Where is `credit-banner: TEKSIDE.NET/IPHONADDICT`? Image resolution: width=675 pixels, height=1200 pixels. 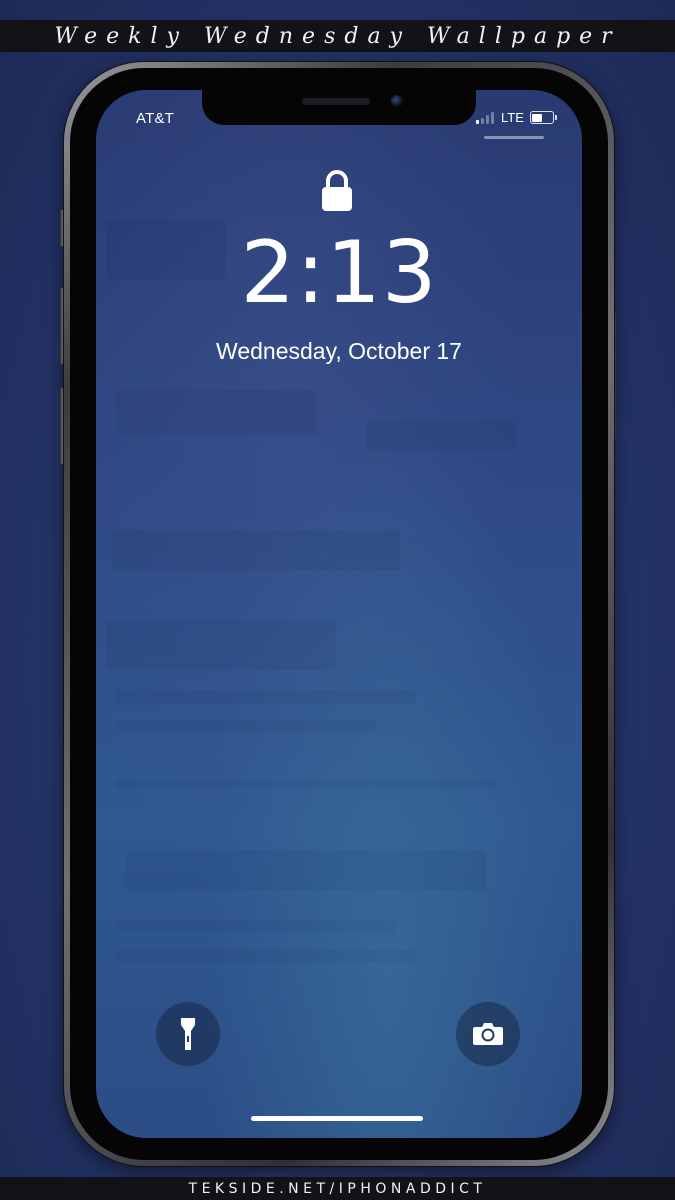
credit-banner: TEKSIDE.NET/IPHONADDICT is located at coordinates (337, 1188).